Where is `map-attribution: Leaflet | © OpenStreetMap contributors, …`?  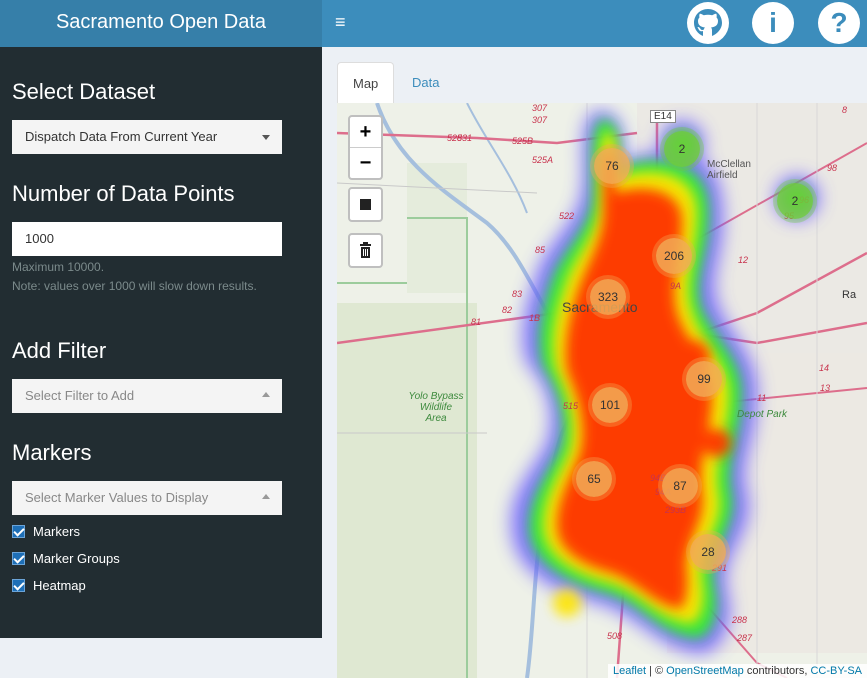 map-attribution: Leaflet | © OpenStreetMap contributors, … is located at coordinates (737, 671).